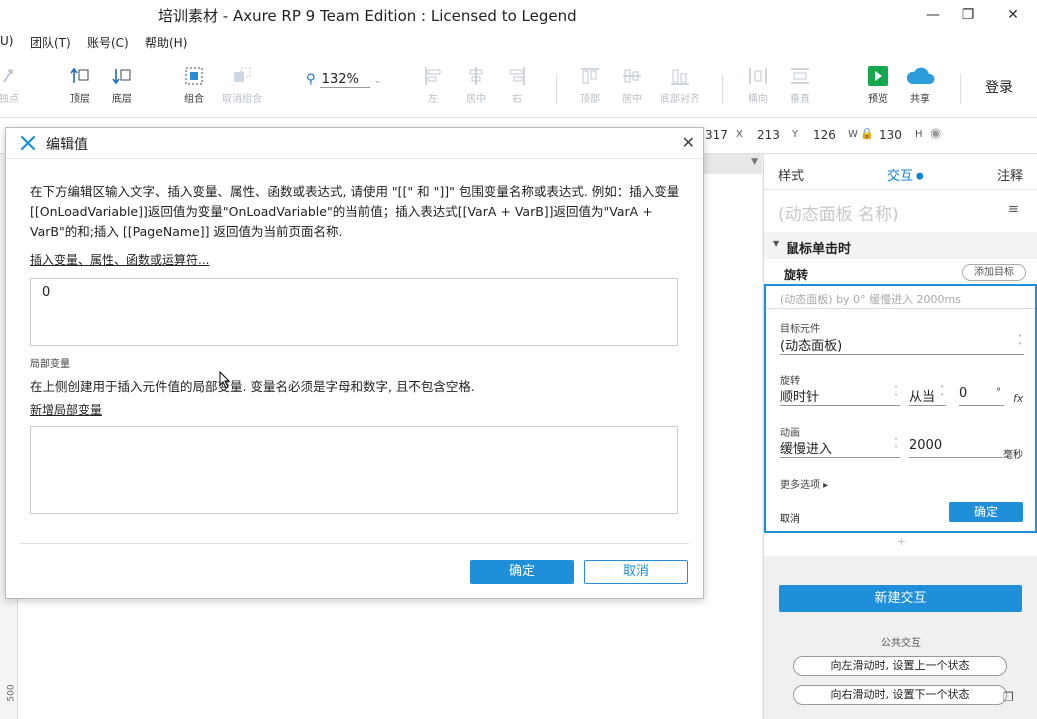 The width and height of the screenshot is (1037, 719). I want to click on animation-select: 缓慢进入 ˄ ˅, so click(840, 447).